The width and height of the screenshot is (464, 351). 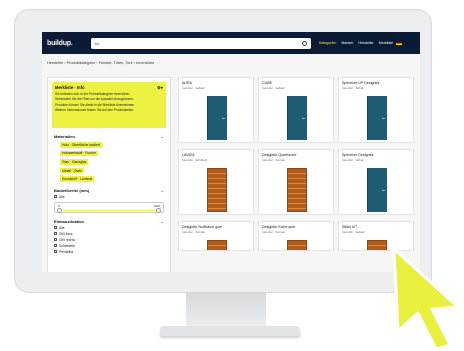 I want to click on top-nav: Kategorien Marken Hersteller Merkliste, so click(x=356, y=43).